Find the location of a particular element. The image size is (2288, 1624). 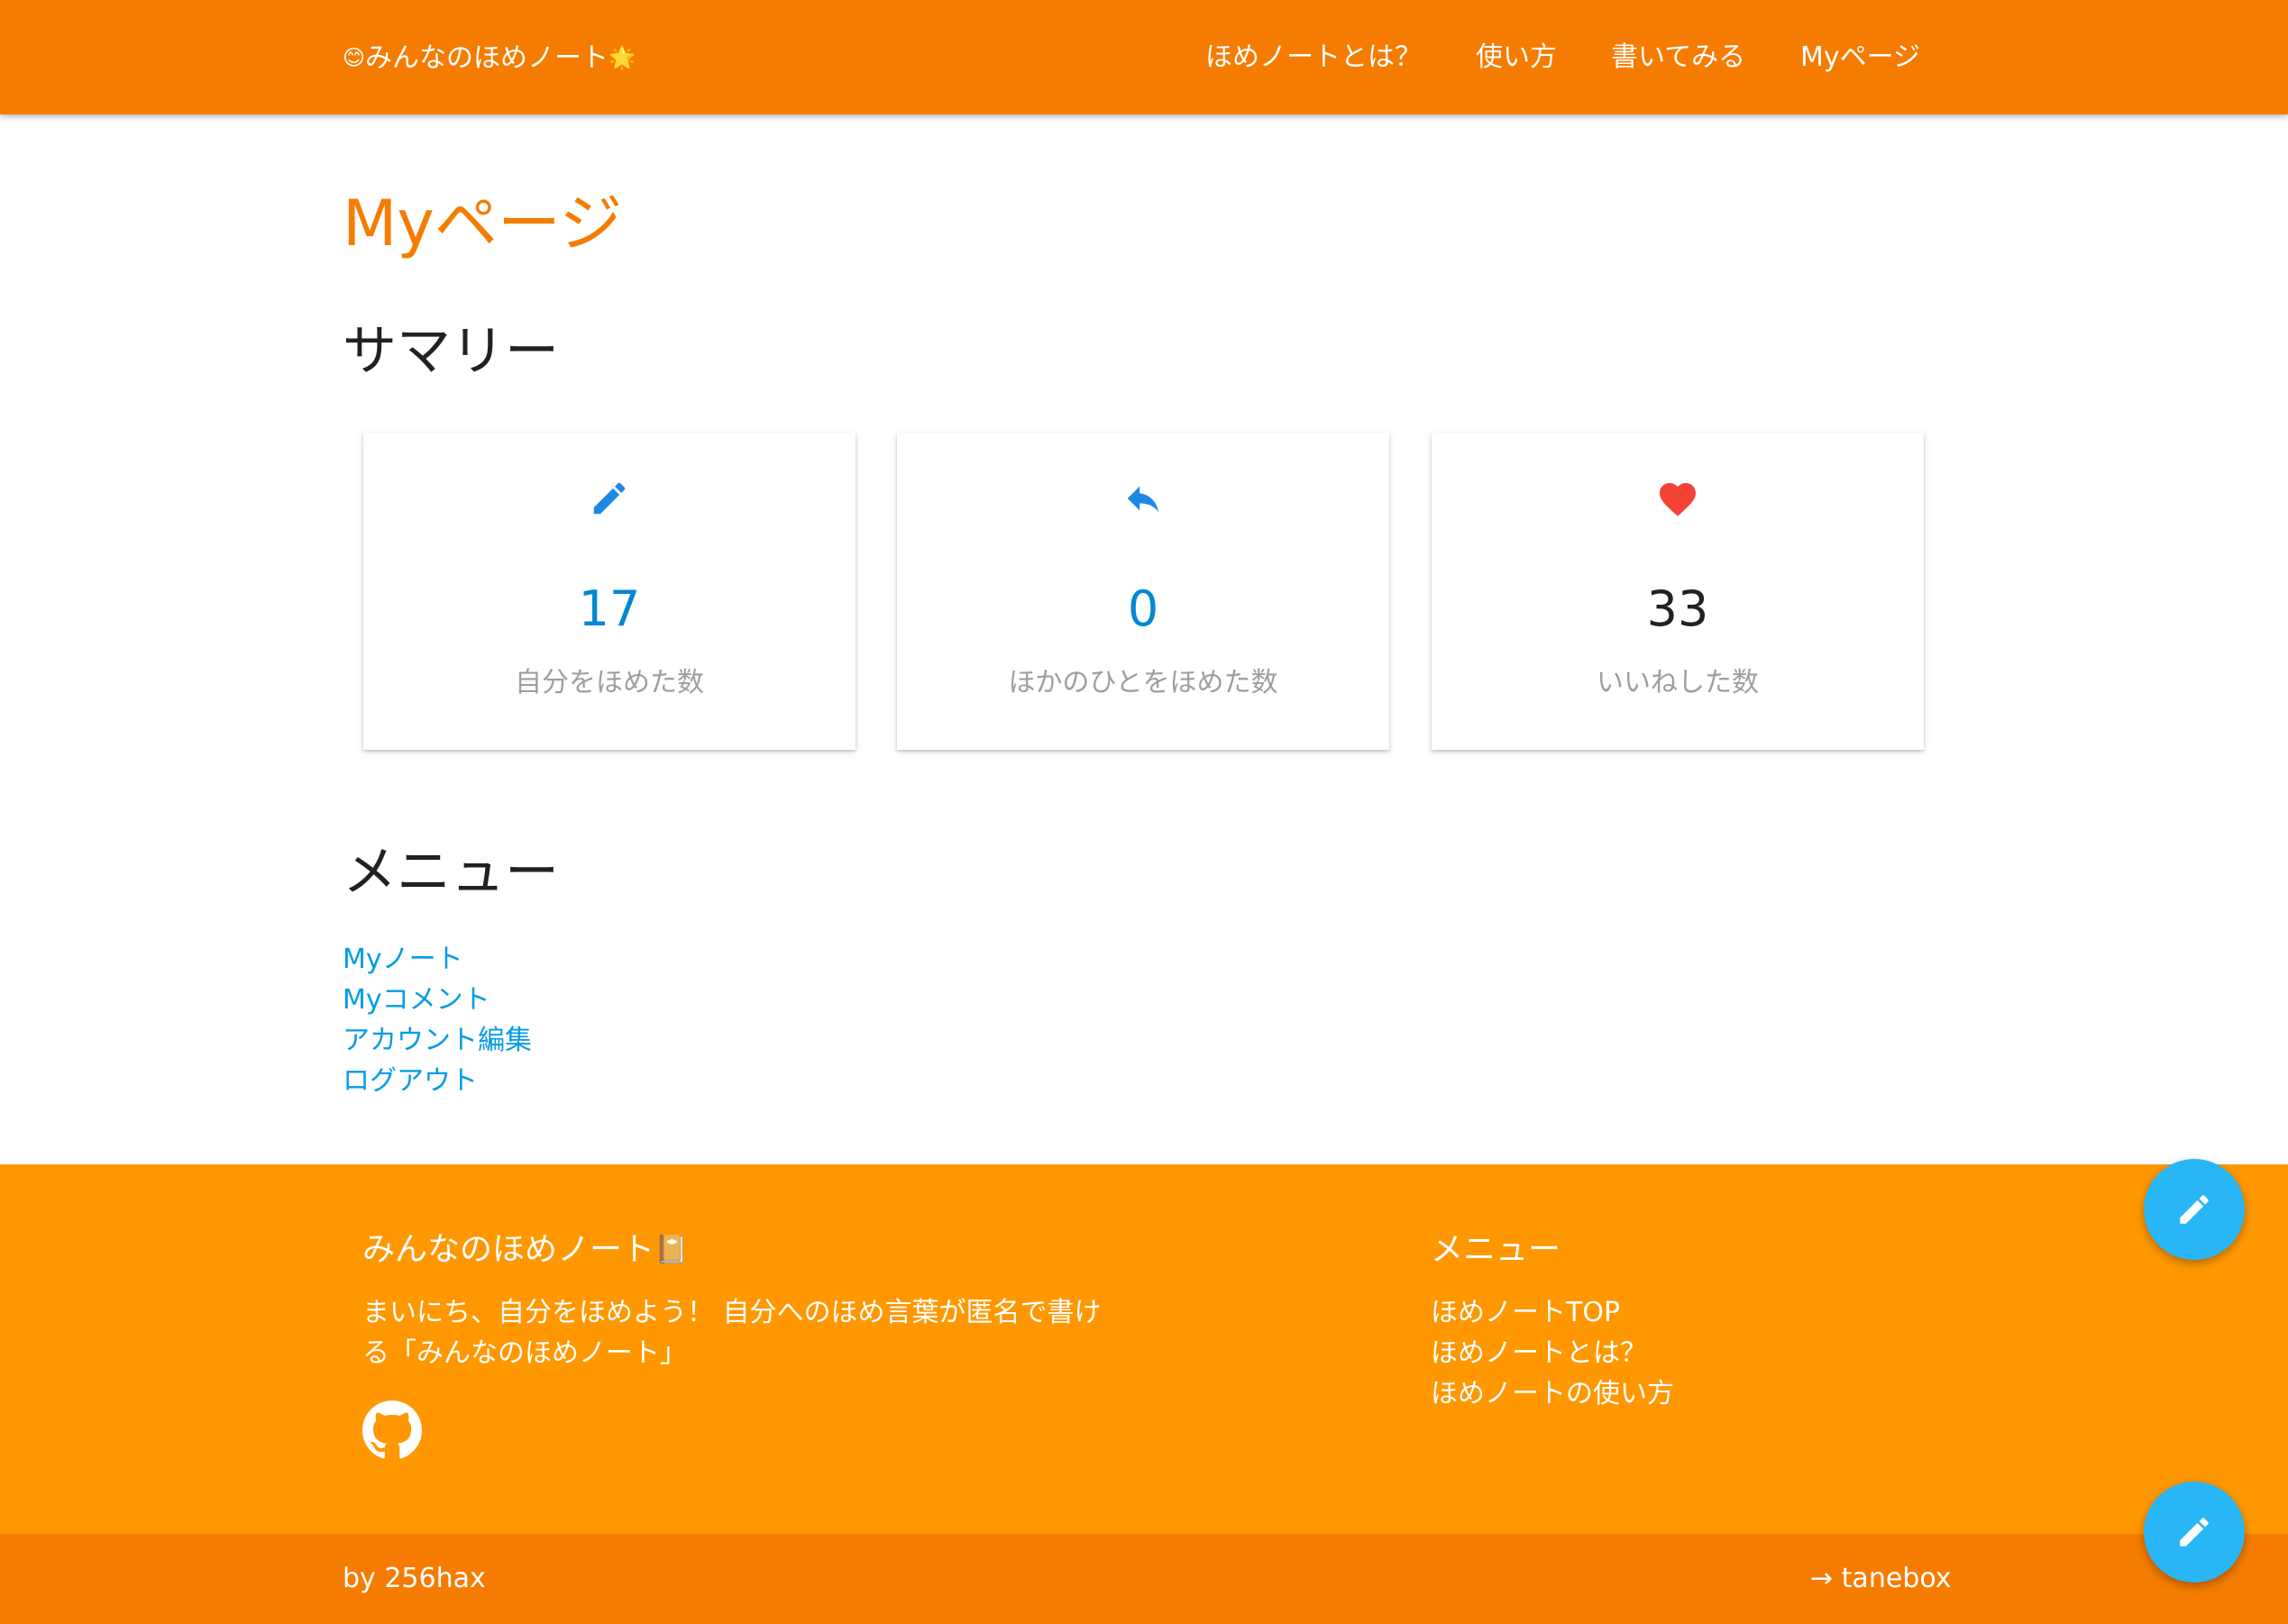

footer-menu-item: ほめノートの使い方 is located at coordinates (1552, 1393).